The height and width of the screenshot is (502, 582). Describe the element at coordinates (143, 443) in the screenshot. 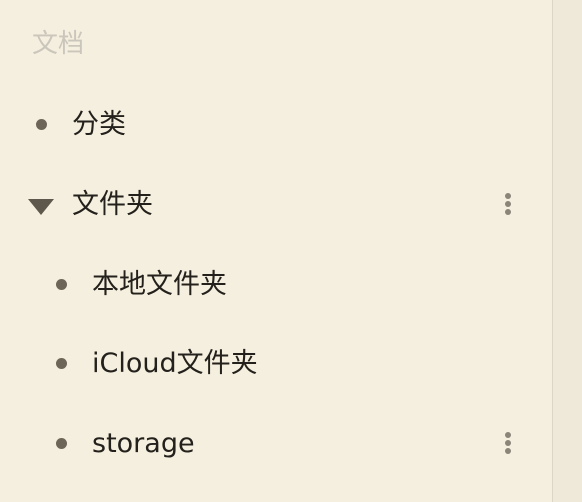

I see `sidebar-item-label: storage` at that location.